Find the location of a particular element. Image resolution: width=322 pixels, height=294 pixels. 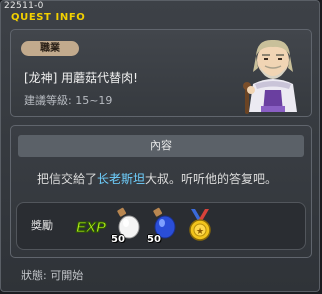

window-title: QUEST INFO is located at coordinates (48, 17).